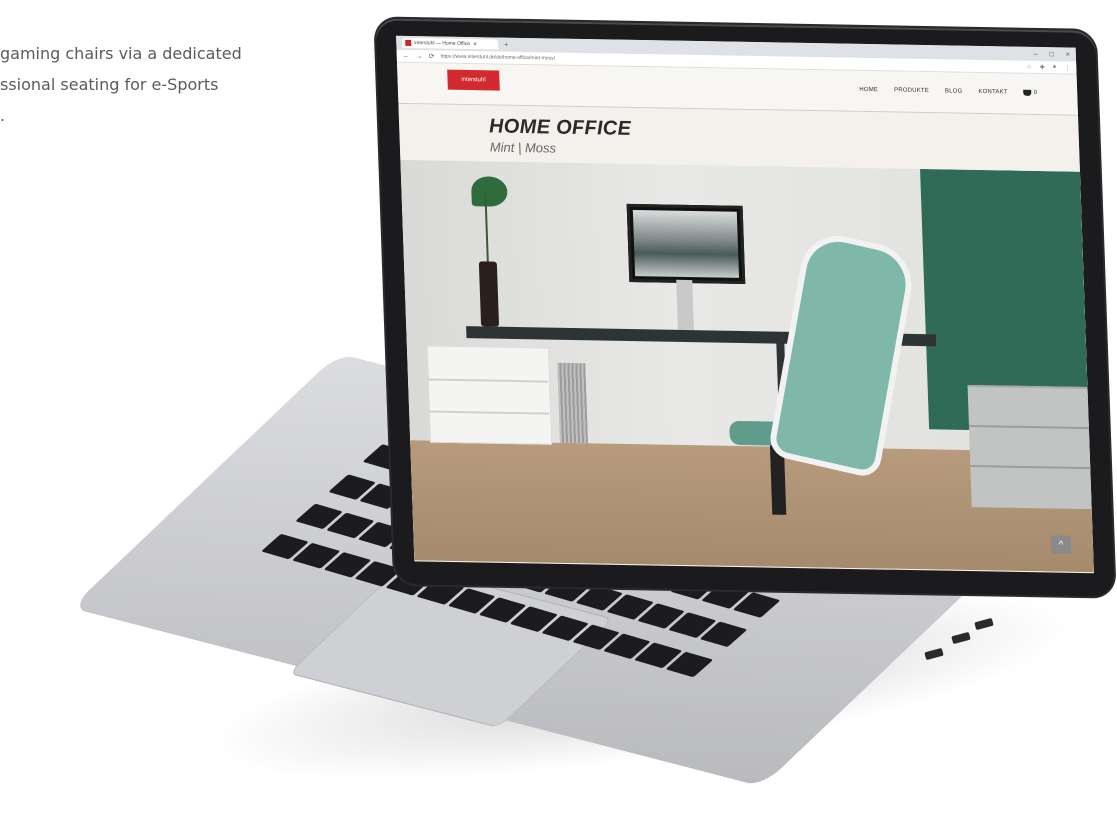 Image resolution: width=1117 pixels, height=821 pixels. What do you see at coordinates (1036, 53) in the screenshot?
I see `minimize-button: –` at bounding box center [1036, 53].